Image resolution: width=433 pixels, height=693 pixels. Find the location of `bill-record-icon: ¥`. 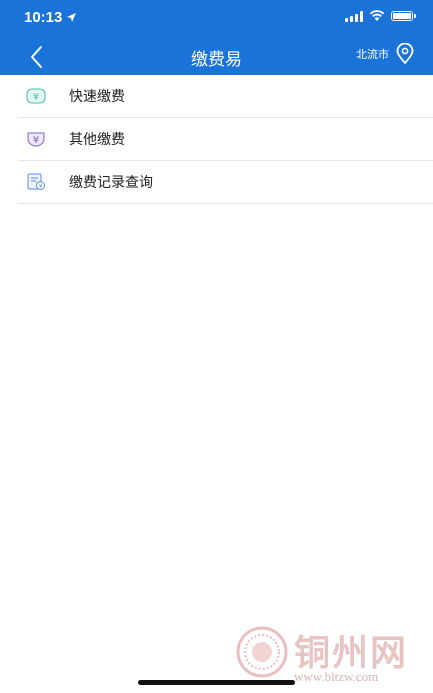

bill-record-icon: ¥ is located at coordinates (37, 182).